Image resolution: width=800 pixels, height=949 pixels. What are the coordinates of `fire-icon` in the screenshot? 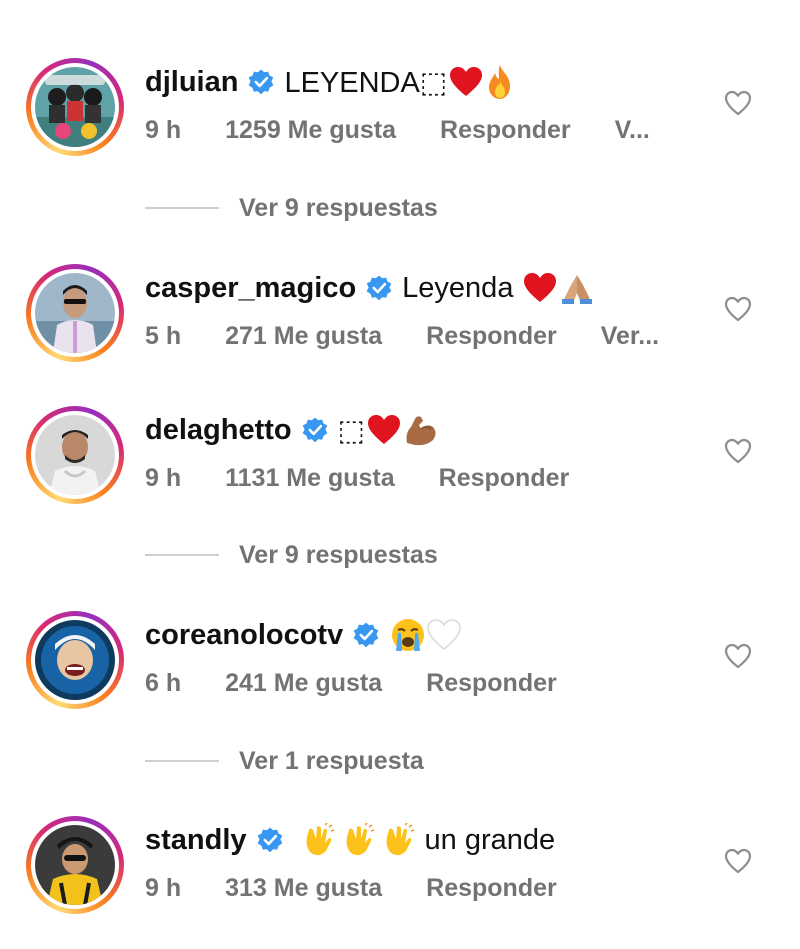 It's located at (500, 82).